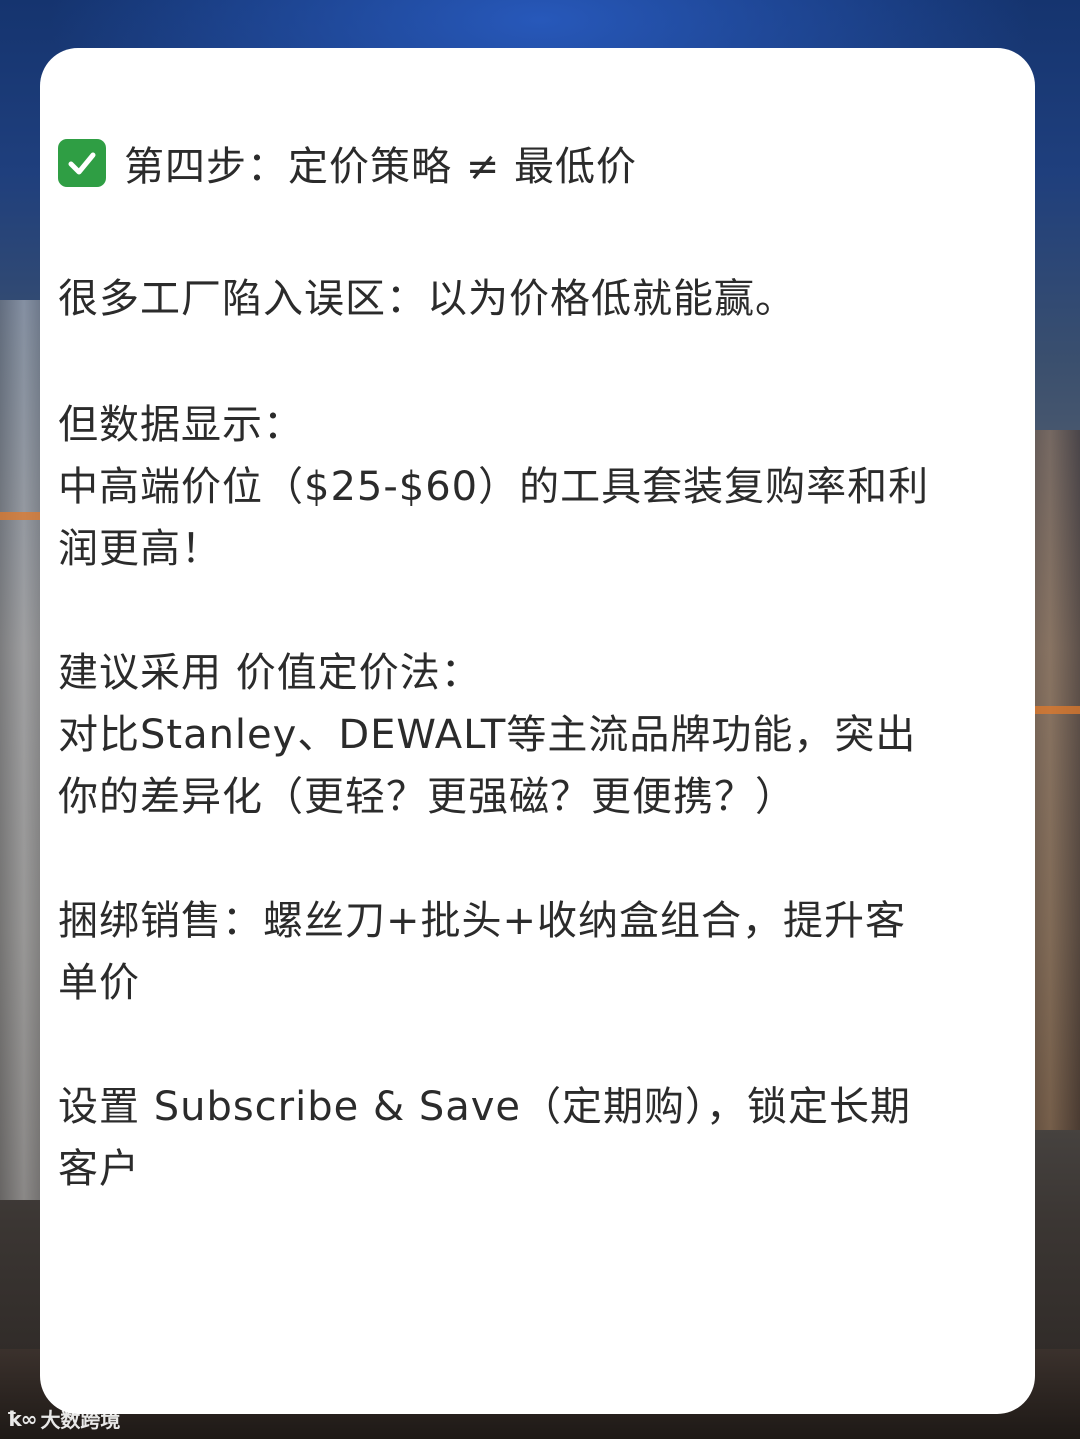  I want to click on paragraph-data-line: 润更高！, so click(140, 549).